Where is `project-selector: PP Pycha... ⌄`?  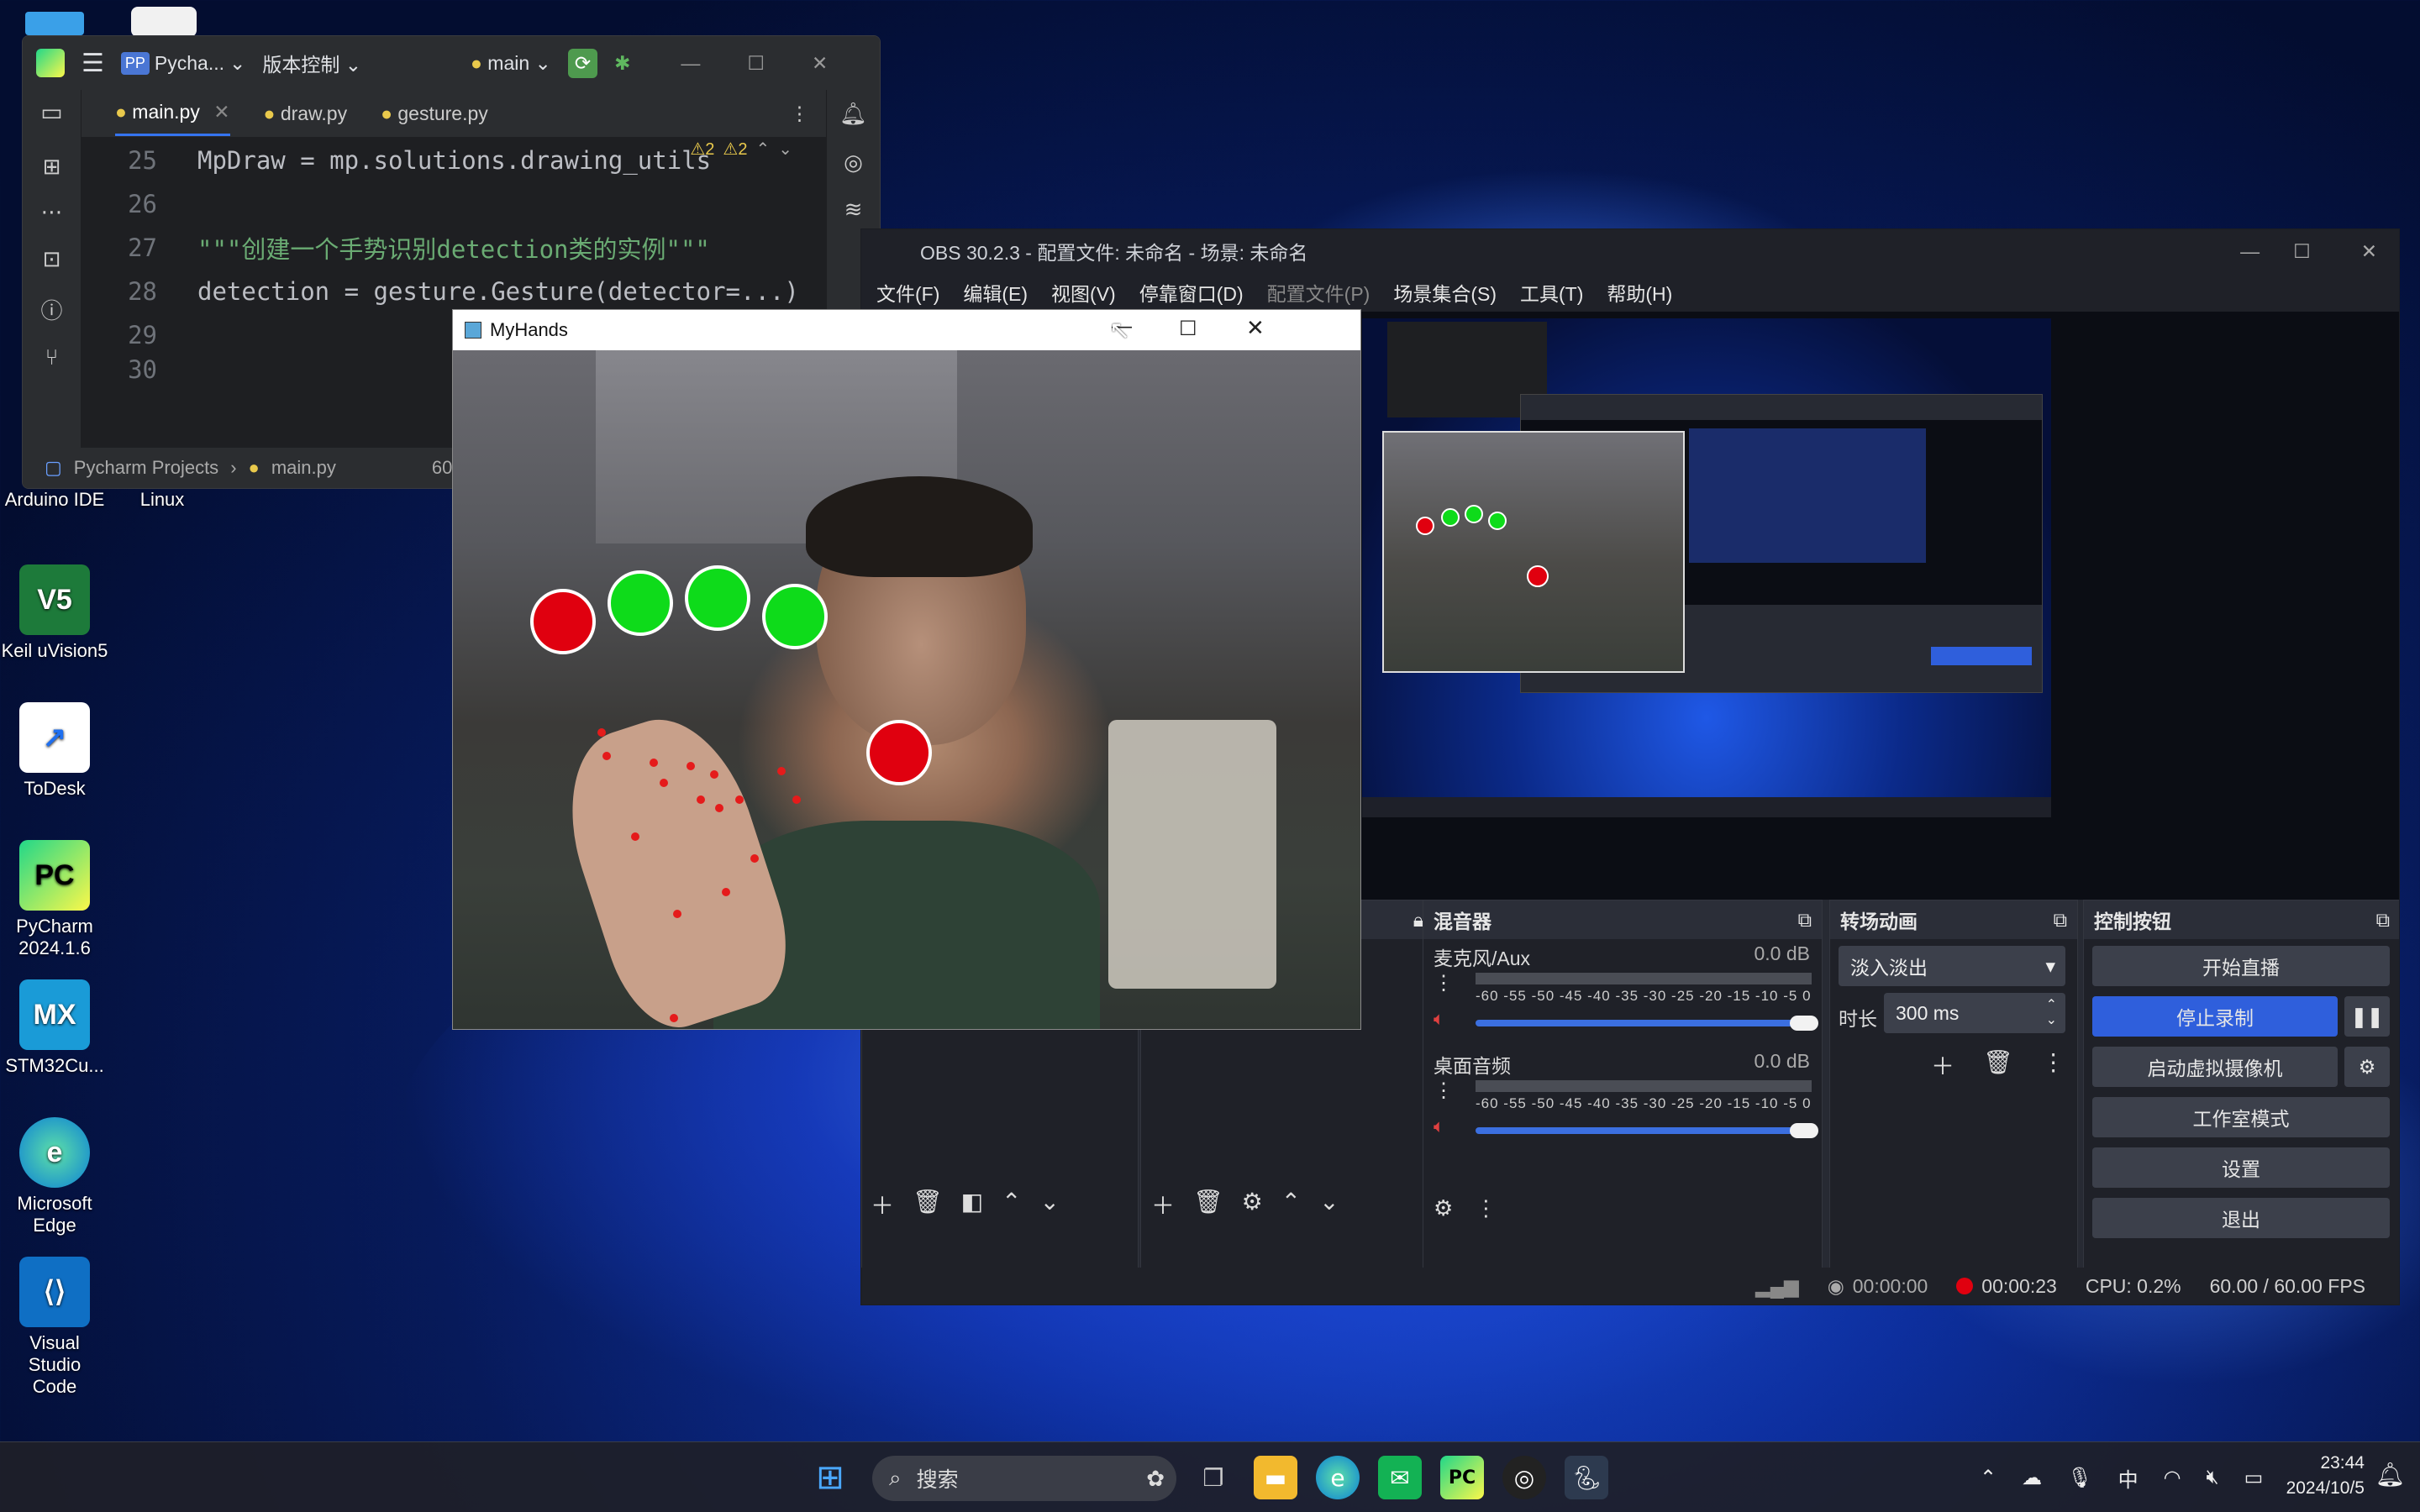
project-selector: PP Pycha... ⌄ is located at coordinates (182, 63).